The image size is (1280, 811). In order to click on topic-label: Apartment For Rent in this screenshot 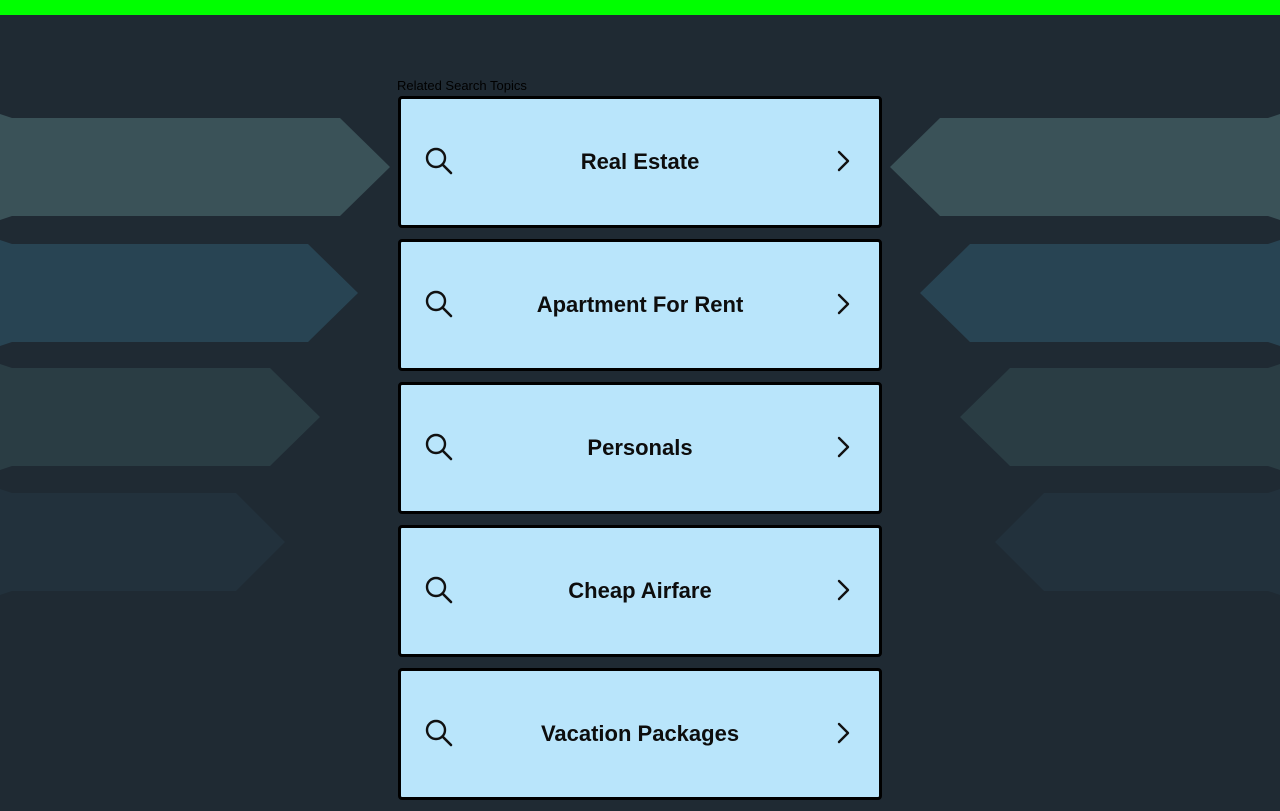, I will do `click(640, 304)`.